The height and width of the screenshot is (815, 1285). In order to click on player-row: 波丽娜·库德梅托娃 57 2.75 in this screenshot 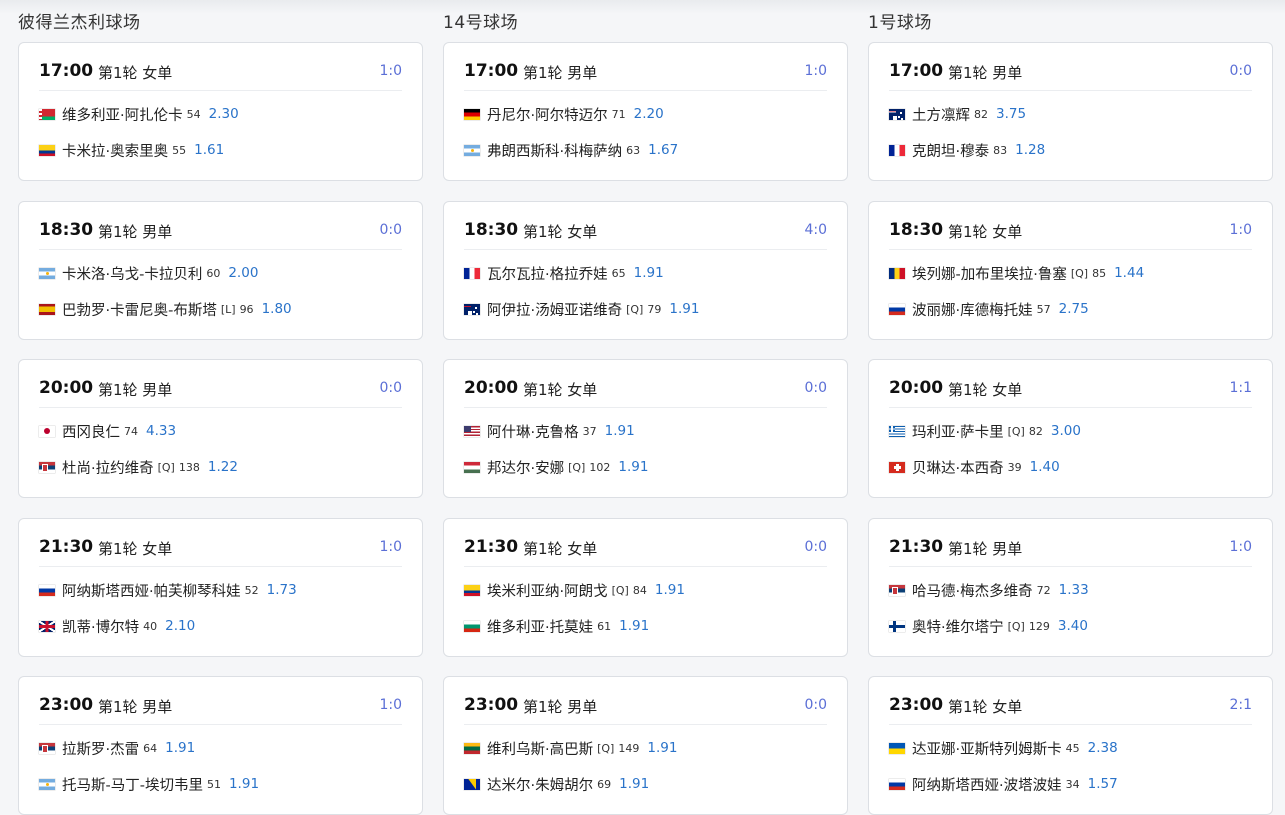, I will do `click(989, 309)`.